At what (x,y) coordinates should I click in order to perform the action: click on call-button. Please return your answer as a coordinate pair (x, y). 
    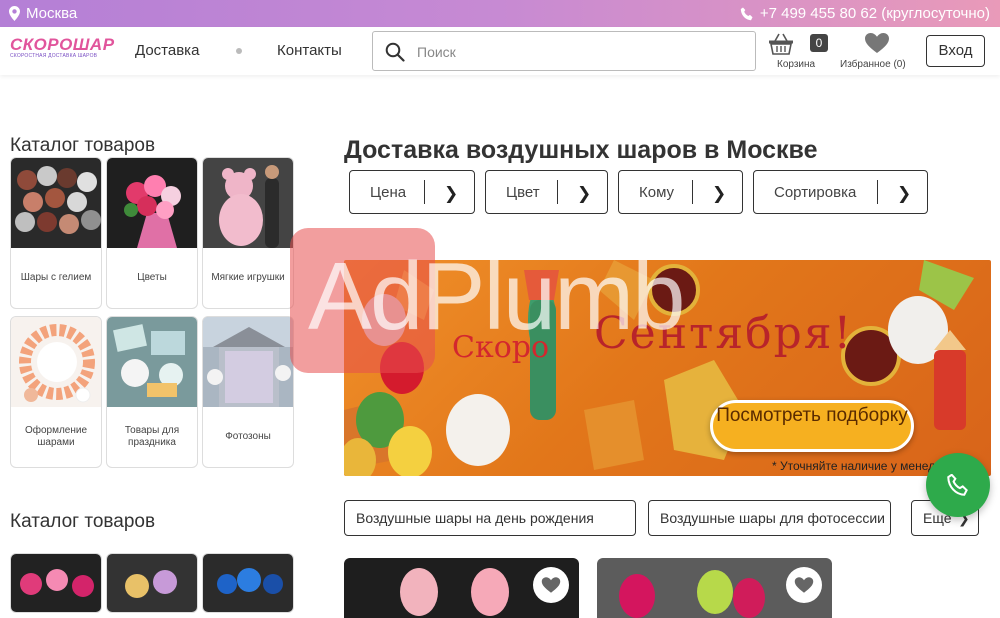
    Looking at the image, I should click on (958, 485).